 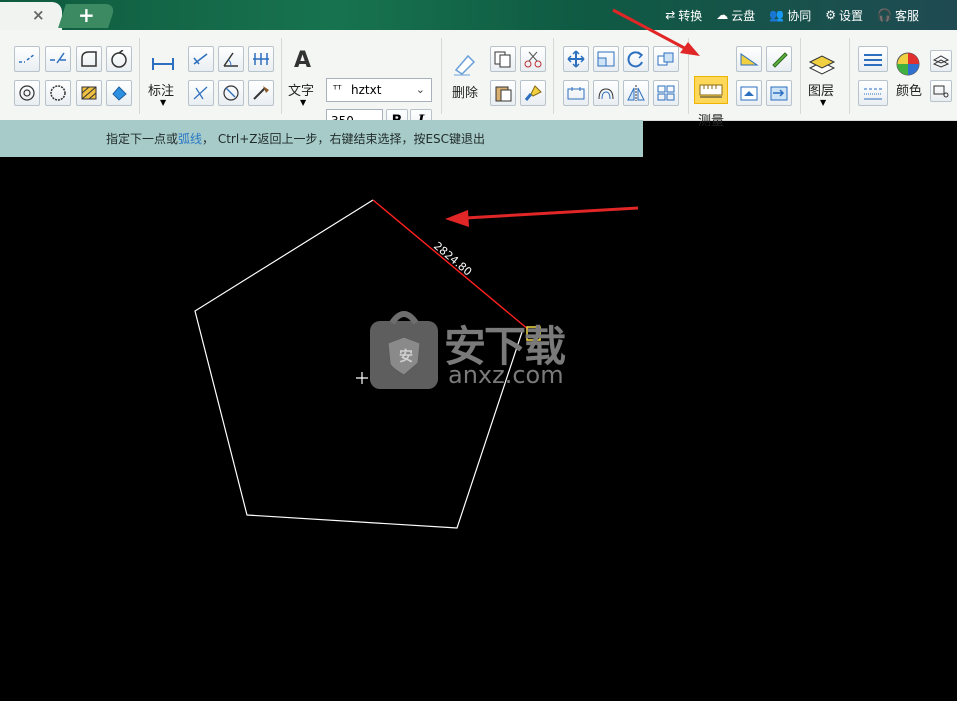 I want to click on plus-icon: +, so click(x=86, y=15).